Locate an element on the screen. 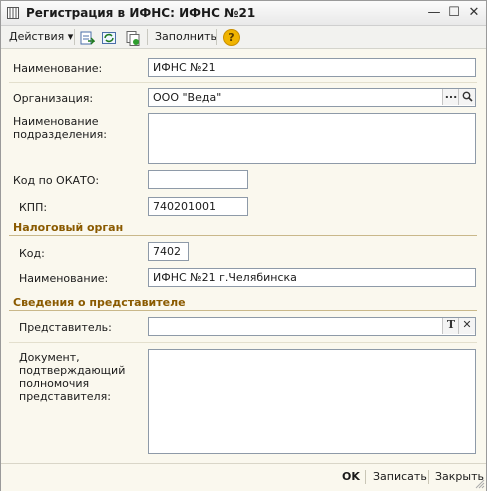 The width and height of the screenshot is (487, 491). clear-icon: ✕ is located at coordinates (466, 326).